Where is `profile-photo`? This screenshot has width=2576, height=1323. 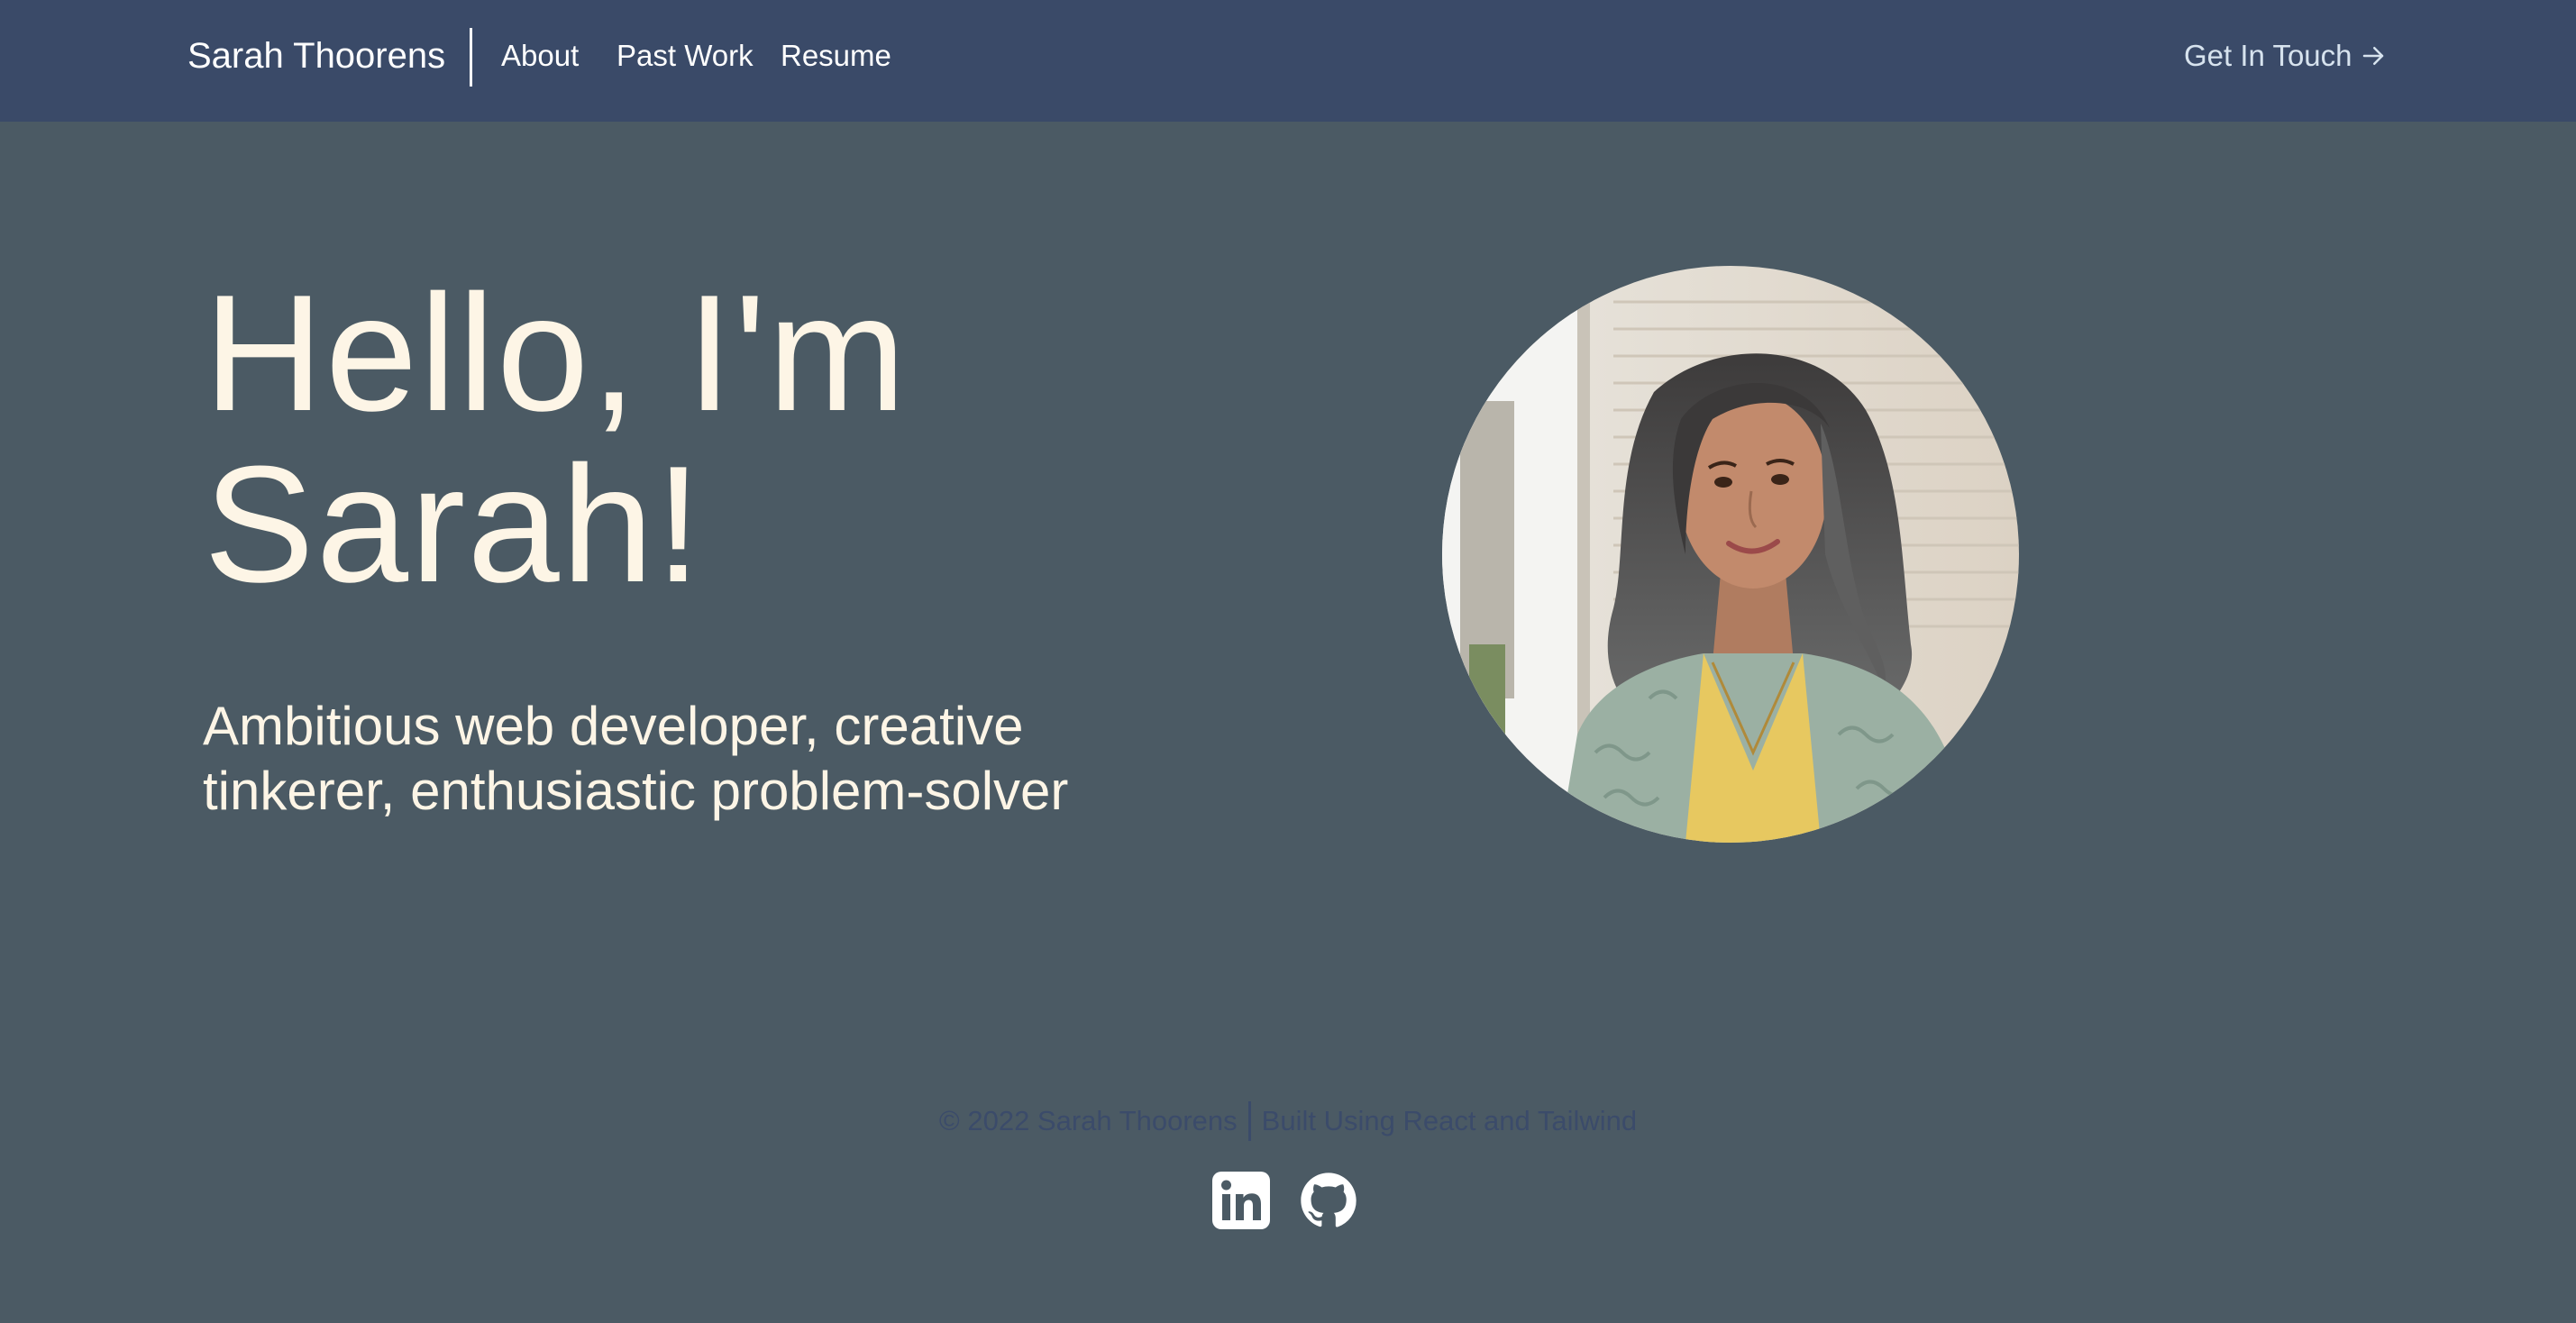 profile-photo is located at coordinates (1730, 554).